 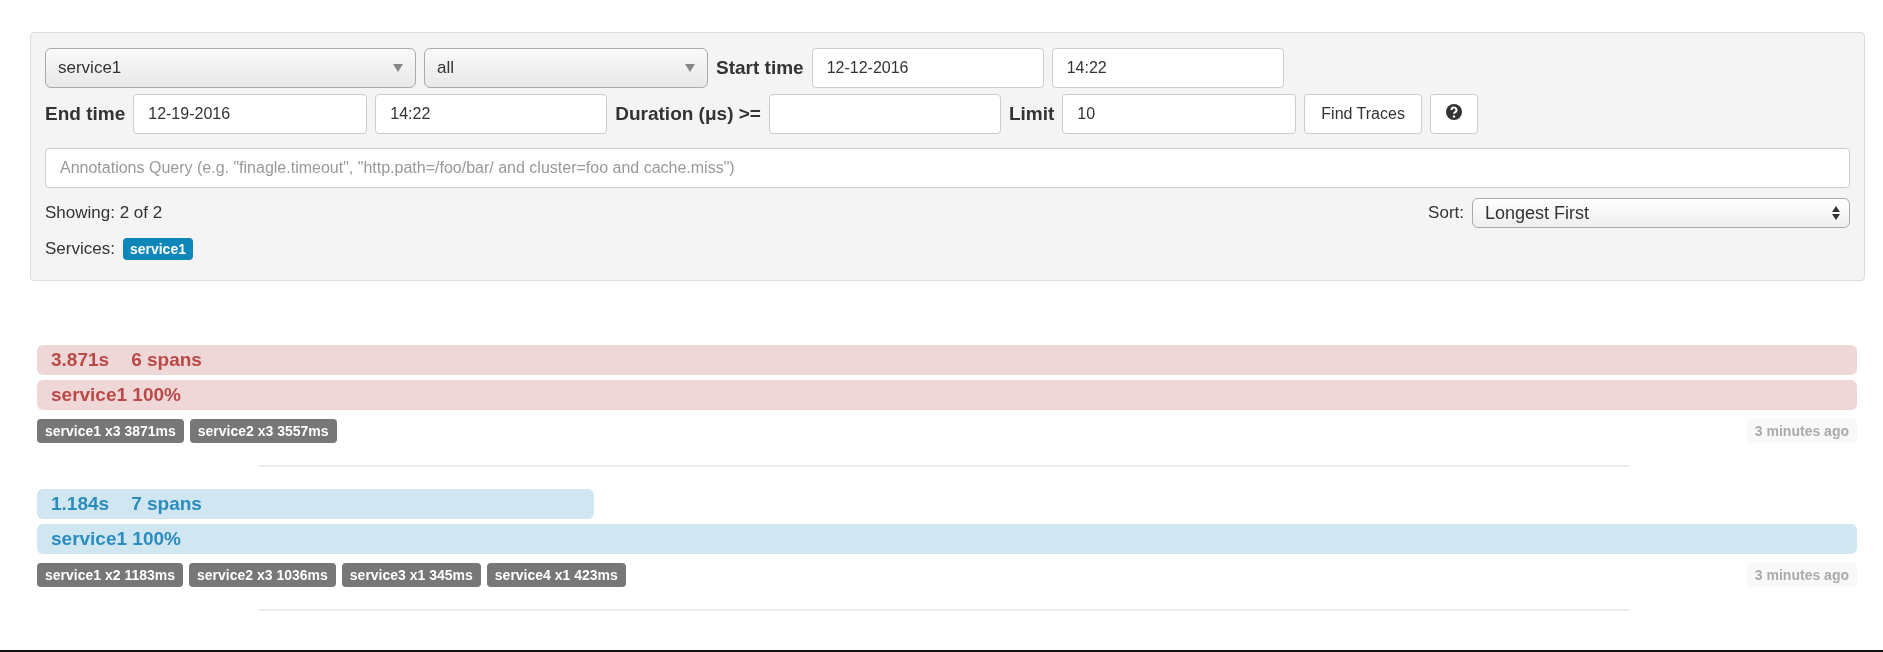 What do you see at coordinates (884, 114) in the screenshot?
I see `duration-field` at bounding box center [884, 114].